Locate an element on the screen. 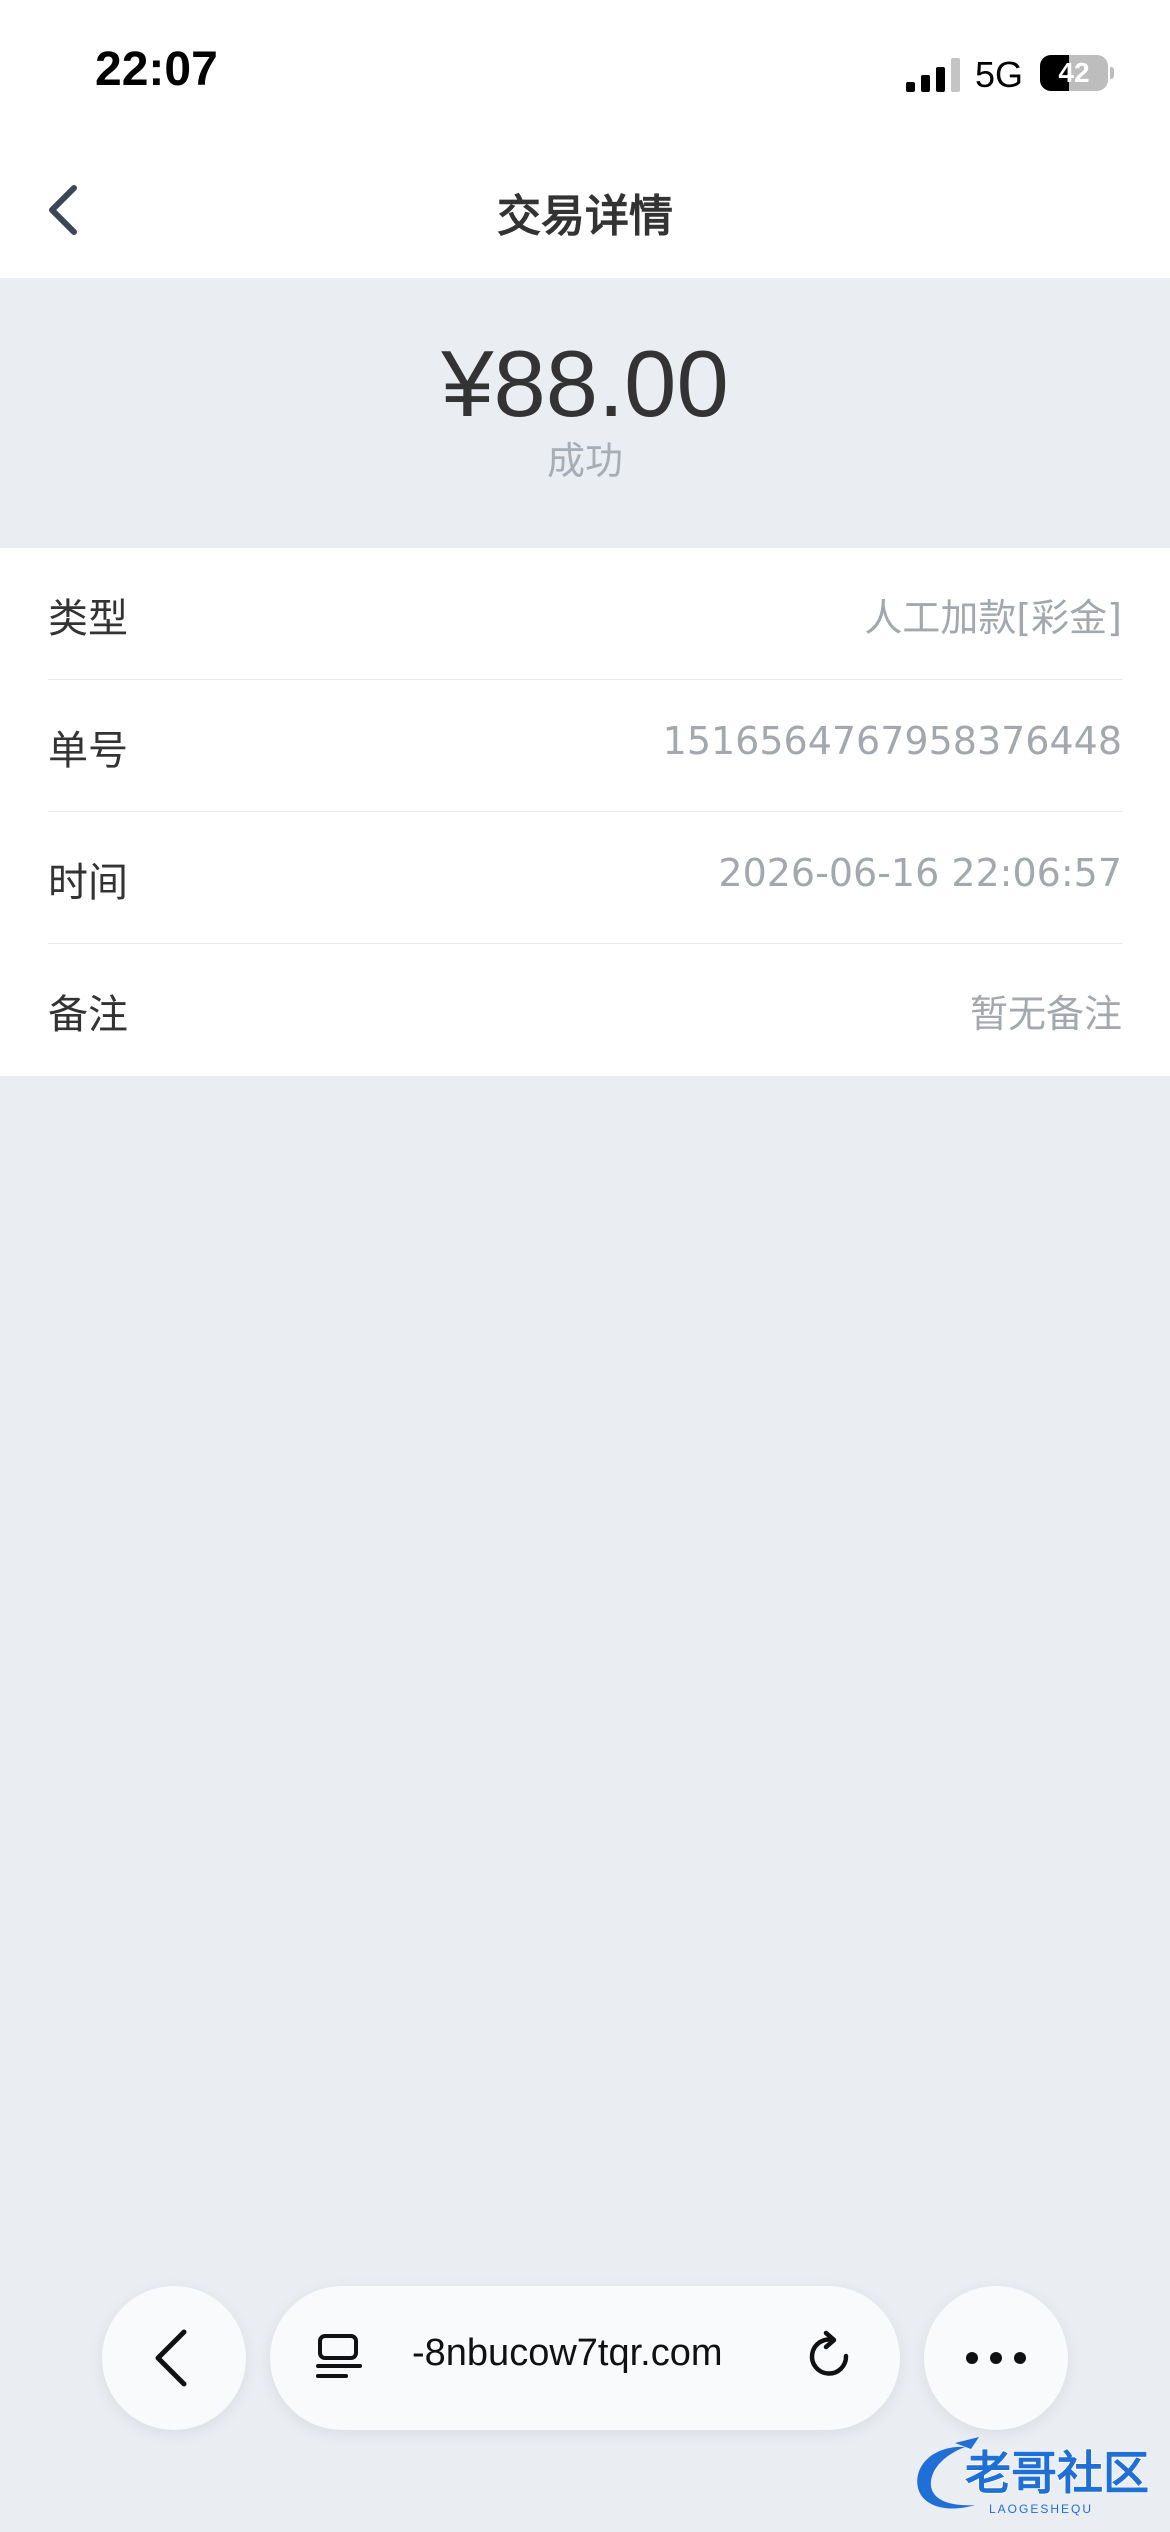  more-icon is located at coordinates (996, 2358).